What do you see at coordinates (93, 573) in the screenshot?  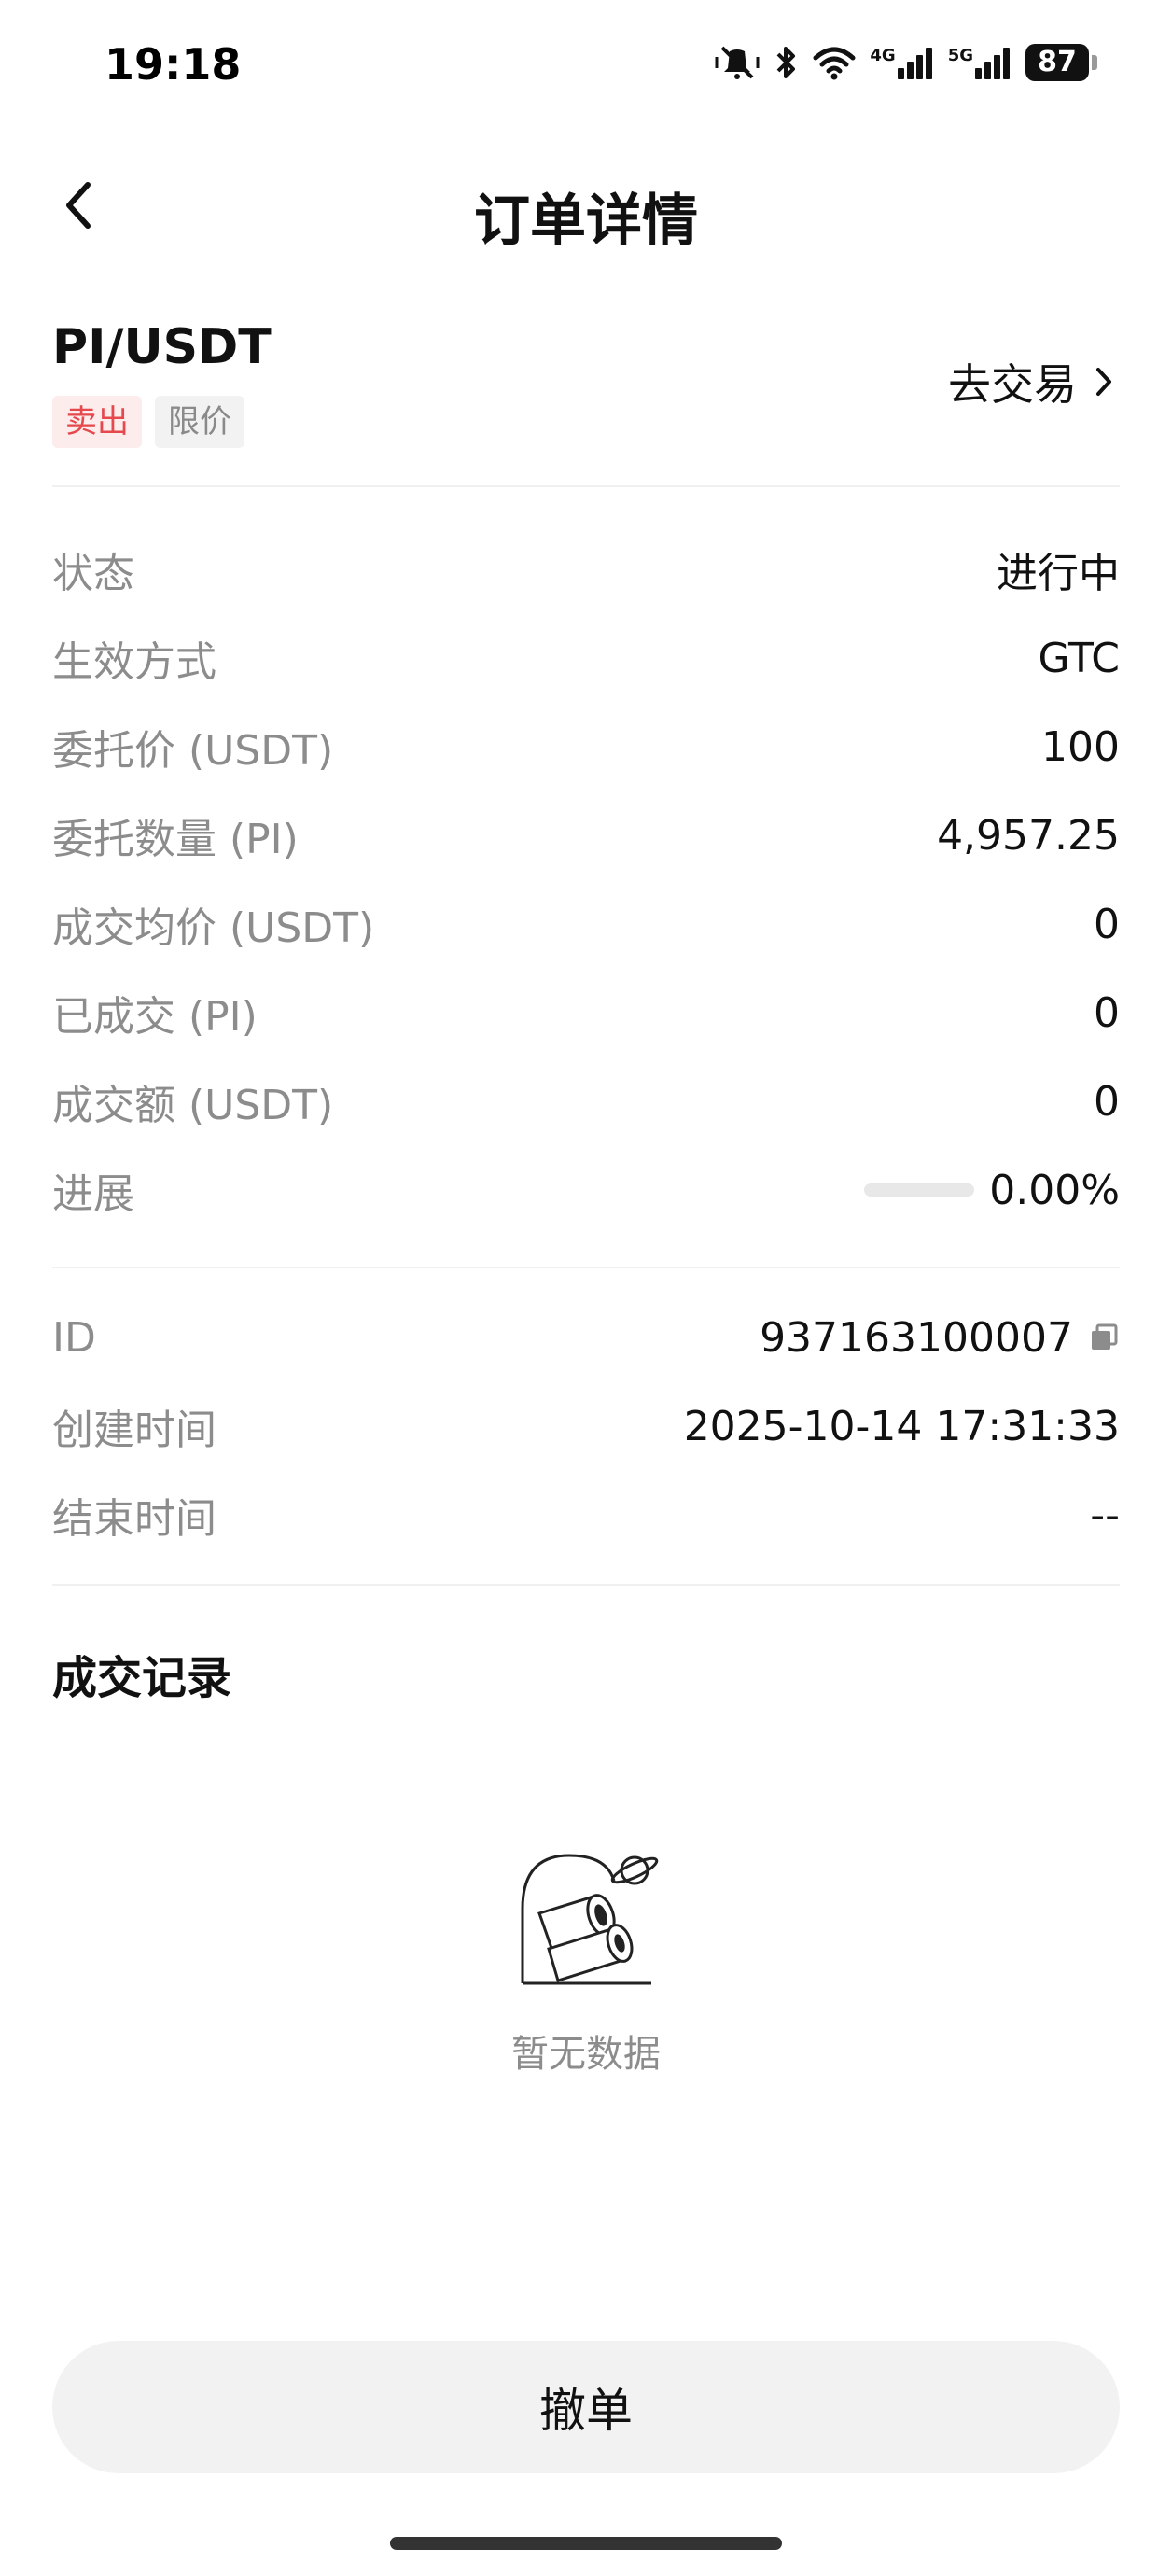 I see `detail-label: 状态` at bounding box center [93, 573].